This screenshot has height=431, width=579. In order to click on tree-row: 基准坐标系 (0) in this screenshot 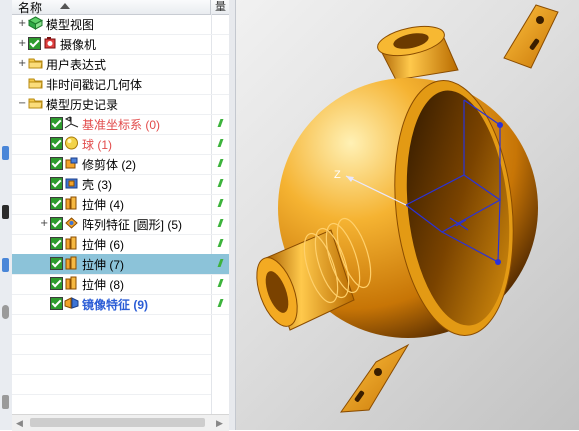, I will do `click(120, 124)`.